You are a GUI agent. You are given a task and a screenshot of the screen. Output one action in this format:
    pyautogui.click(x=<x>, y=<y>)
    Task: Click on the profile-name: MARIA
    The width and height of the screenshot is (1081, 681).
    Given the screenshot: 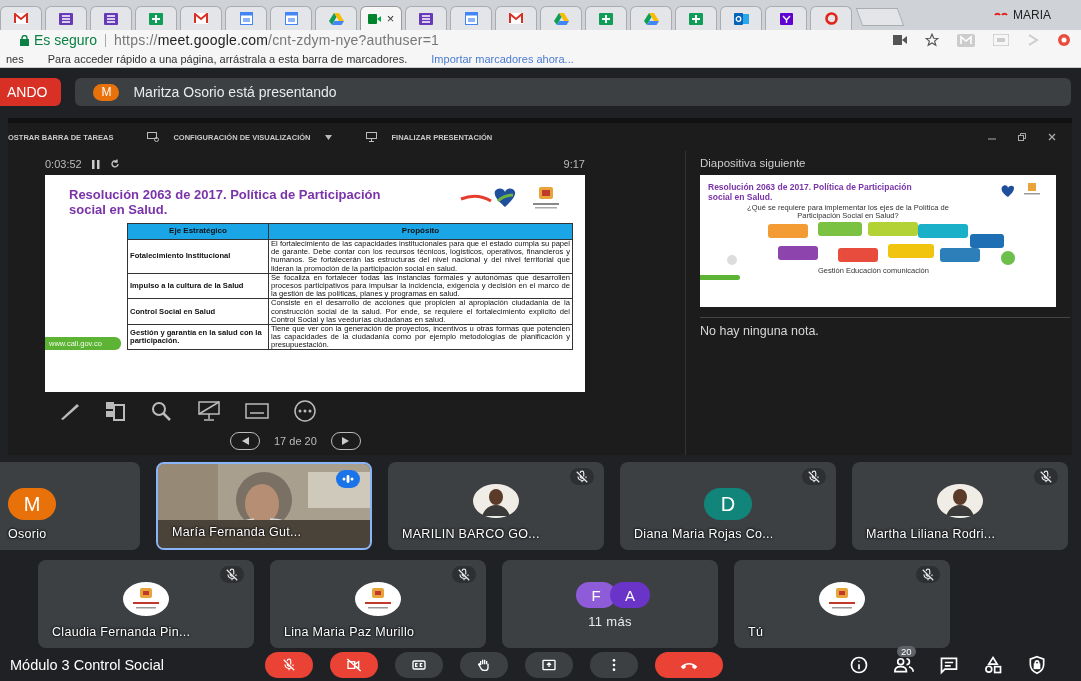 What is the action you would take?
    pyautogui.click(x=1032, y=15)
    